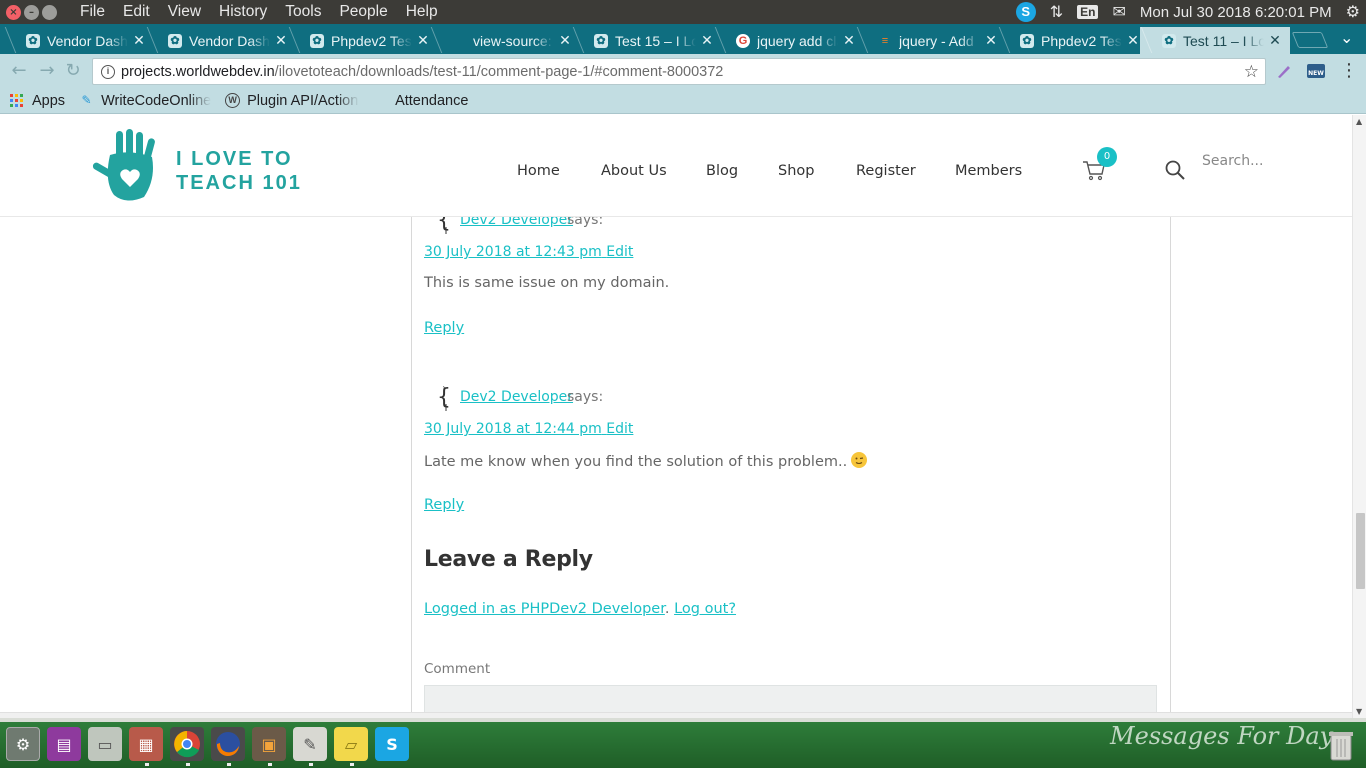 This screenshot has width=1366, height=768. Describe the element at coordinates (683, 743) in the screenshot. I see `ubuntu-dock: Messages For Day ⚙ ▤ ▭ ▦ ▣ ✎ ▱ S` at that location.